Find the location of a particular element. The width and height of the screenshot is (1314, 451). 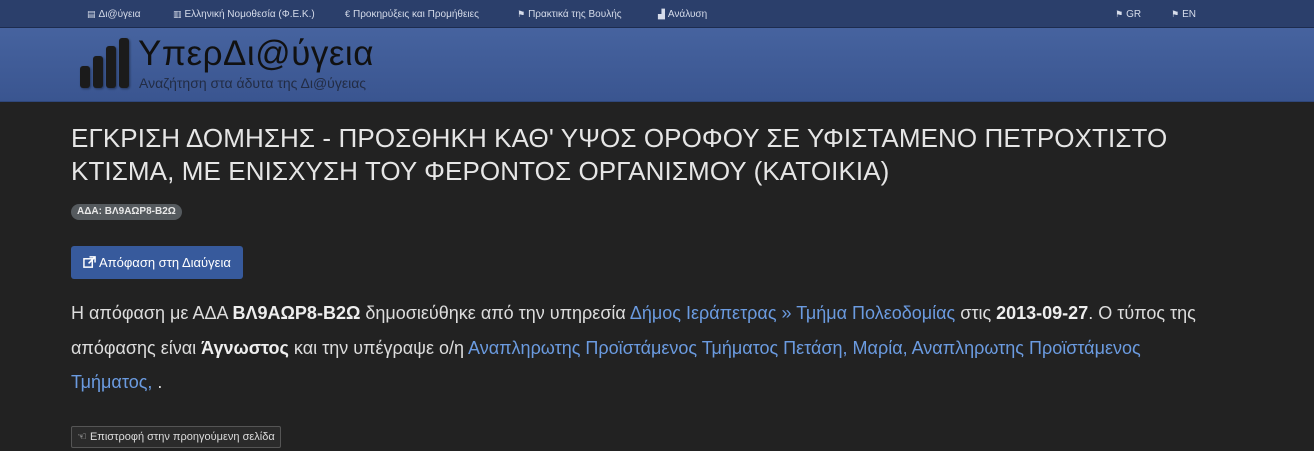

lang-gr: ⚑ GR is located at coordinates (1128, 14).